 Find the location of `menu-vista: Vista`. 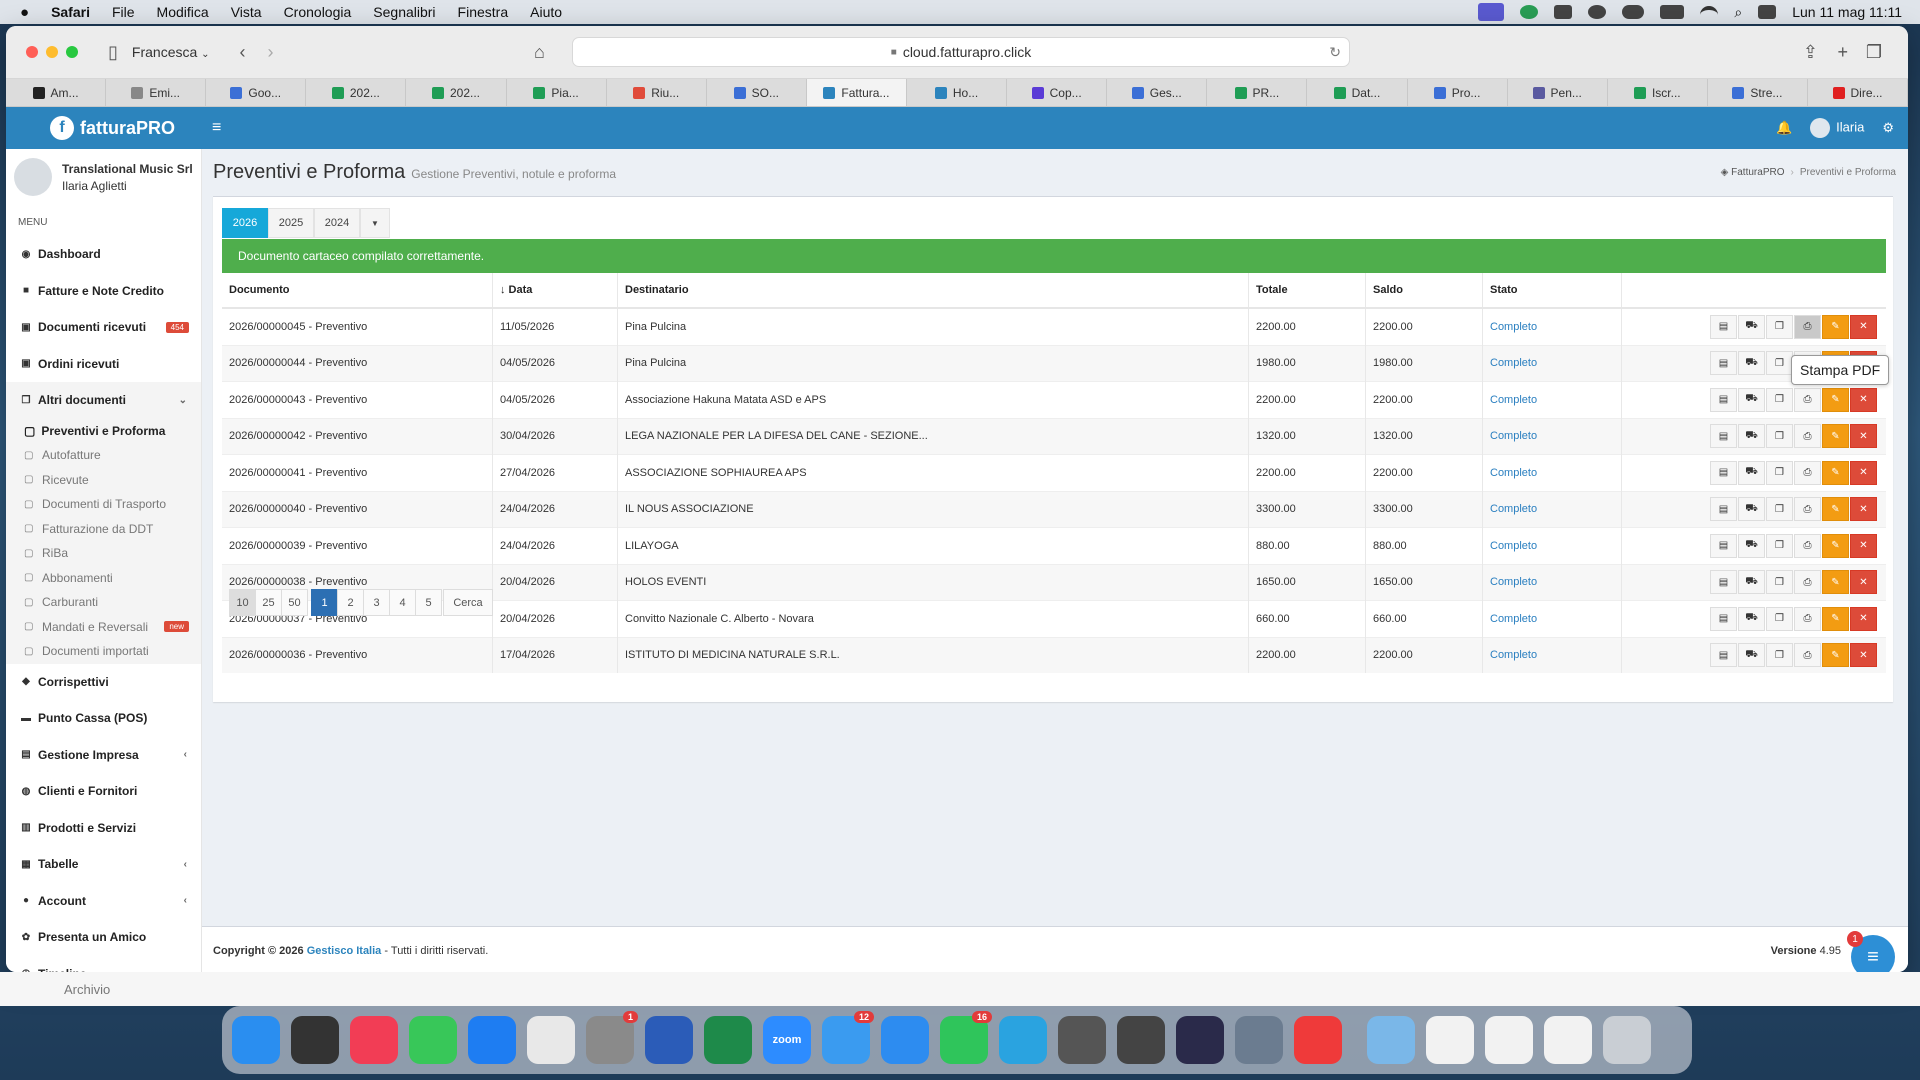

menu-vista: Vista is located at coordinates (246, 12).